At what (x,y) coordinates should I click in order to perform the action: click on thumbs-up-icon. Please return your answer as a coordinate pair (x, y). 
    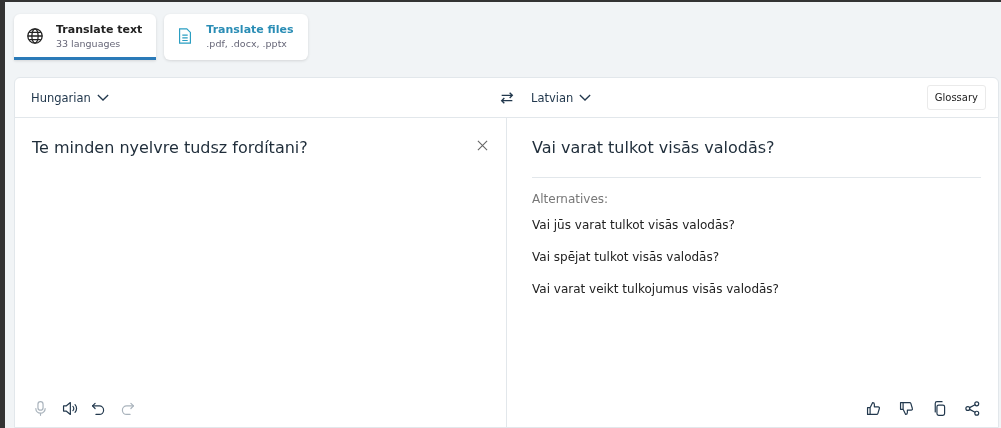
    Looking at the image, I should click on (873, 408).